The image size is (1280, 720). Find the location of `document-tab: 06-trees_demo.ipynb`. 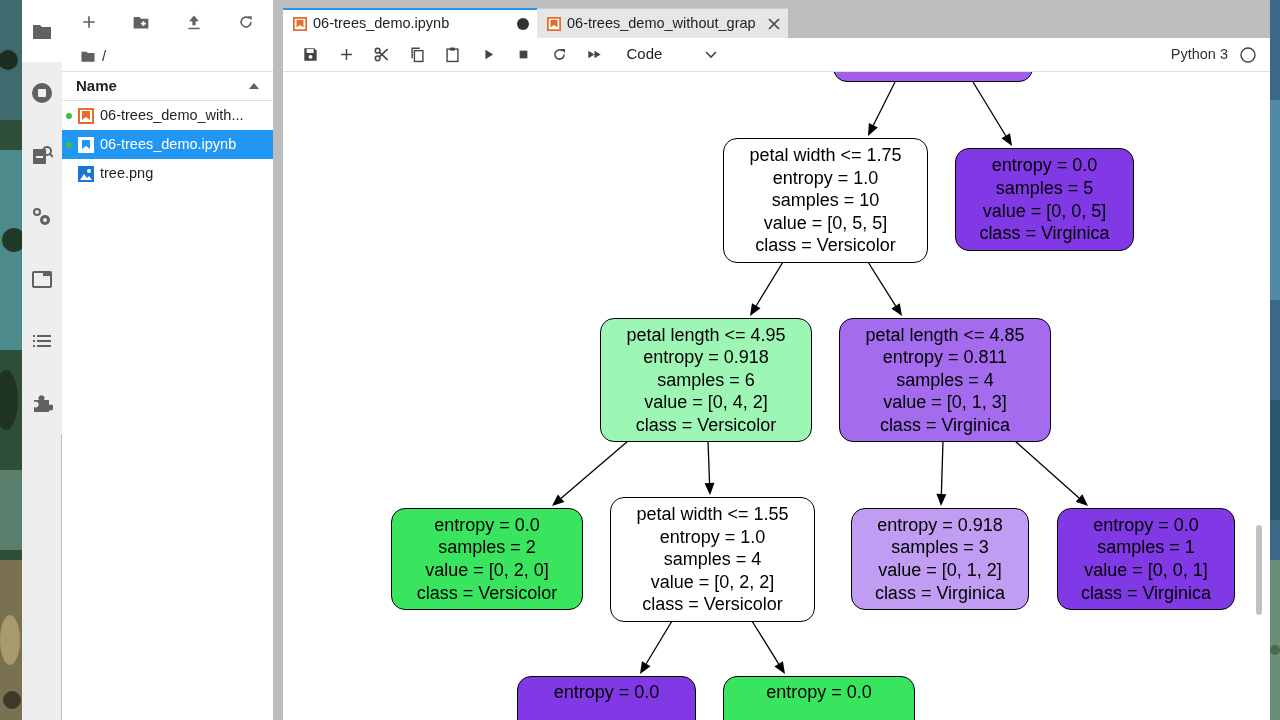

document-tab: 06-trees_demo.ipynb is located at coordinates (410, 23).